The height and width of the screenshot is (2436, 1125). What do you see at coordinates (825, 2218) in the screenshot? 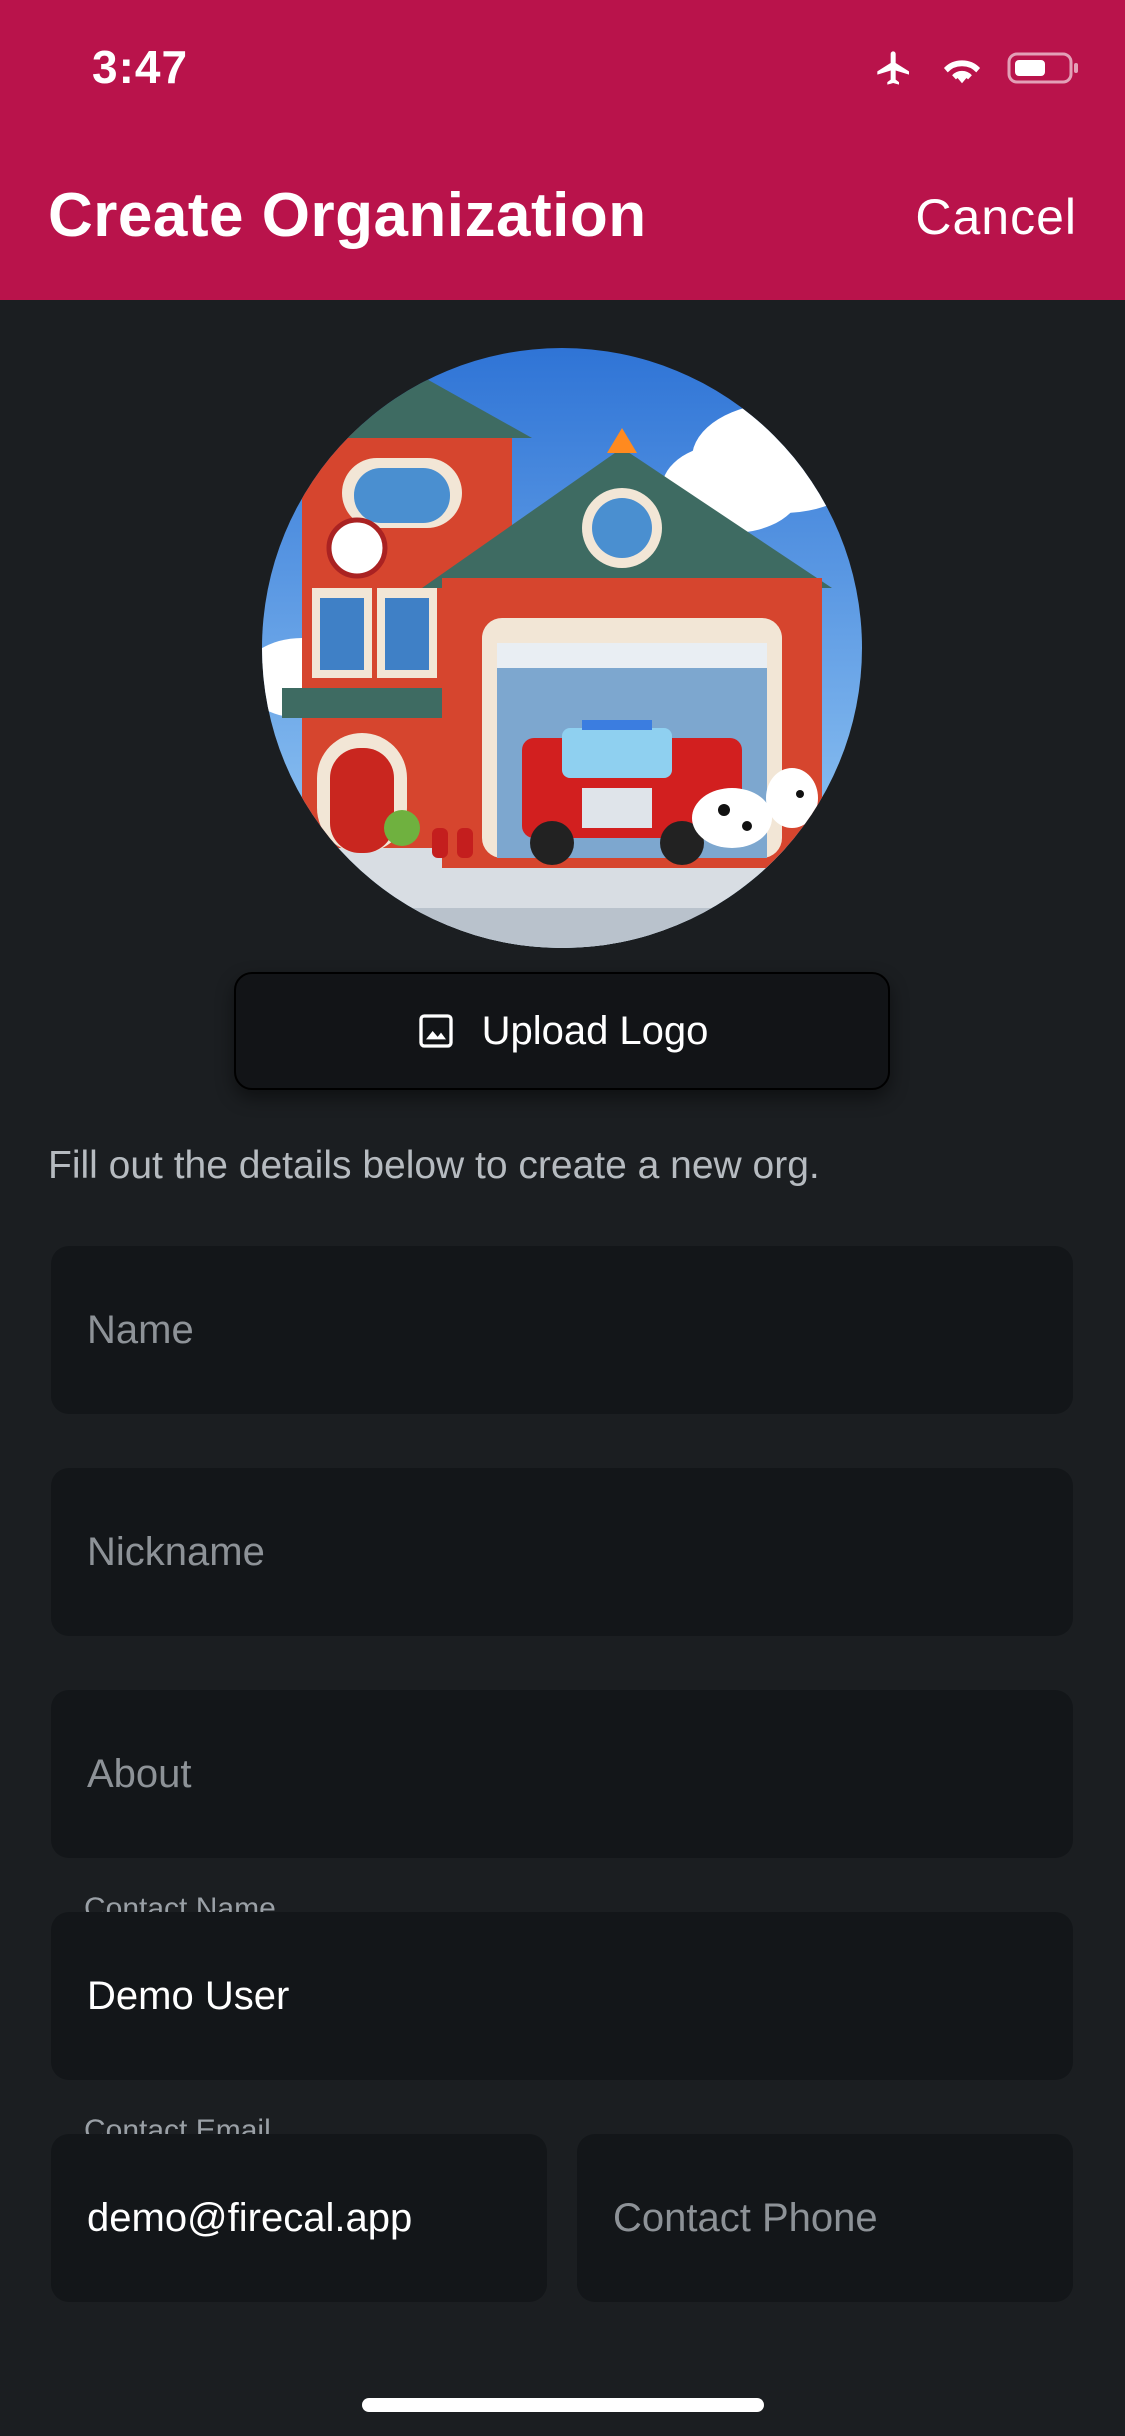
I see `contact-phone-field` at bounding box center [825, 2218].